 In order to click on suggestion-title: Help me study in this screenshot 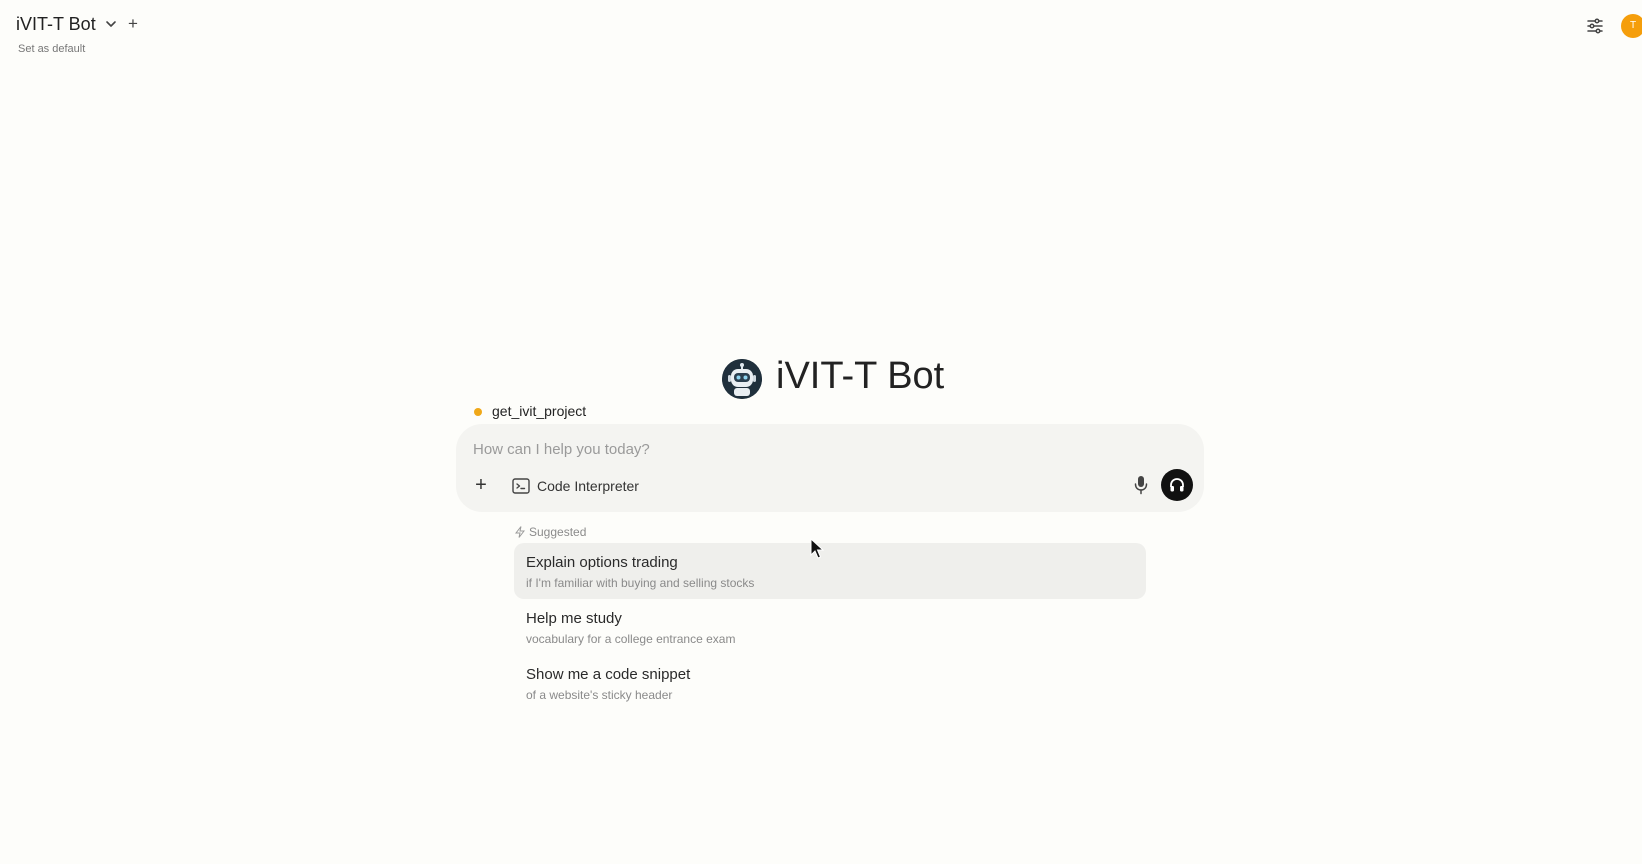, I will do `click(574, 618)`.